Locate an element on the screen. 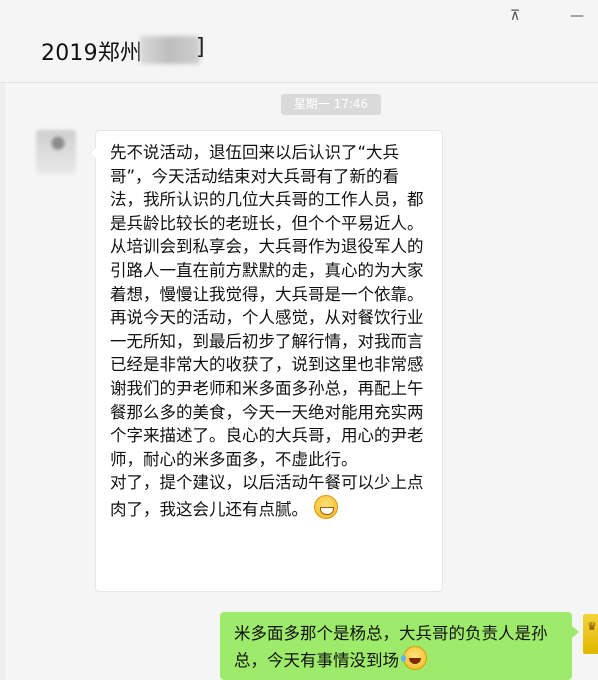 The height and width of the screenshot is (680, 598). grinning-face-icon is located at coordinates (326, 506).